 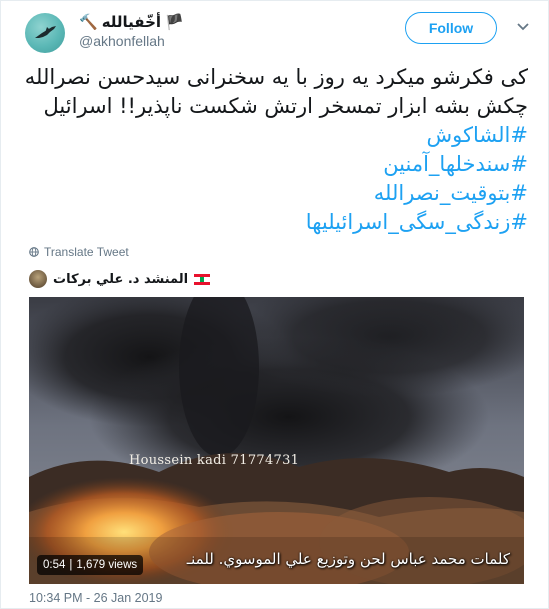 I want to click on hashtag-link: #سندخلها_آمنين, so click(x=275, y=164).